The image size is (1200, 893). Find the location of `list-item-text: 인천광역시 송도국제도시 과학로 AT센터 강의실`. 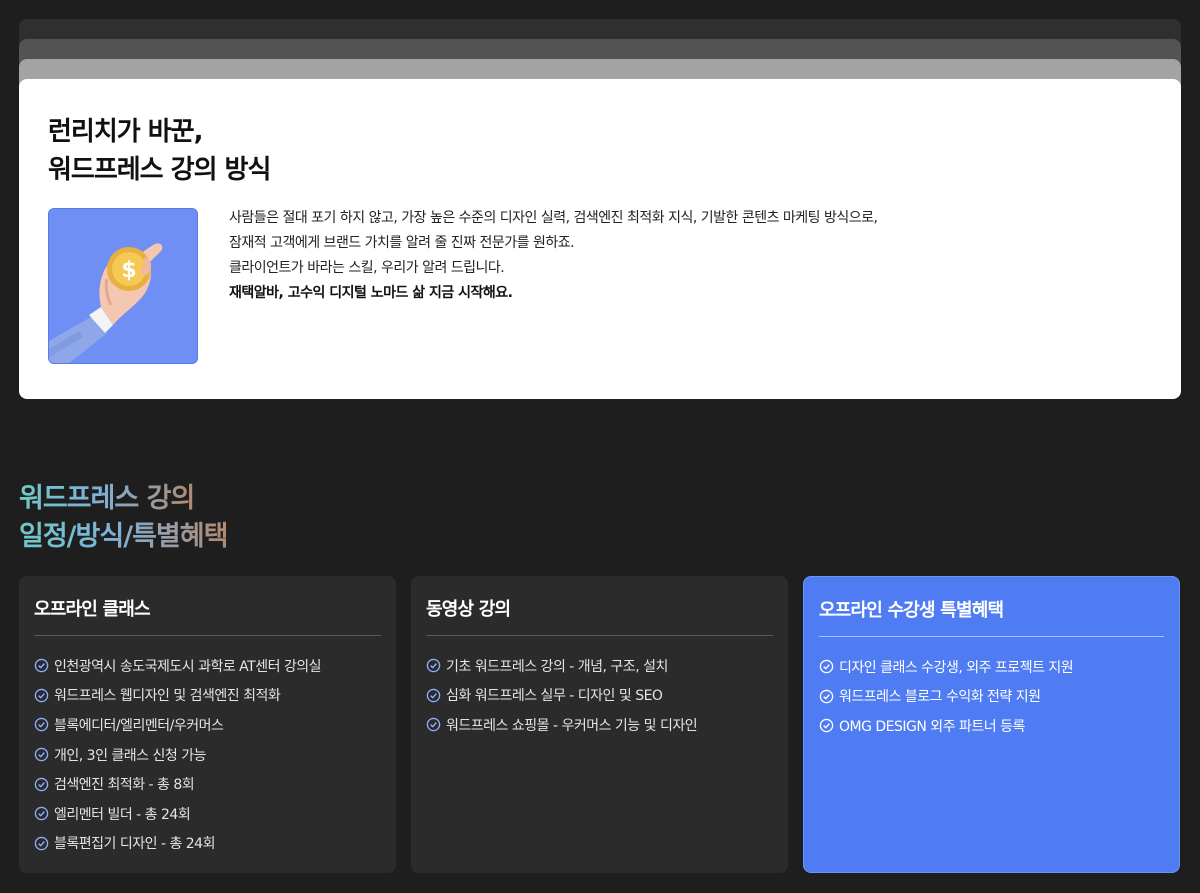

list-item-text: 인천광역시 송도국제도시 과학로 AT센터 강의실 is located at coordinates (188, 666).